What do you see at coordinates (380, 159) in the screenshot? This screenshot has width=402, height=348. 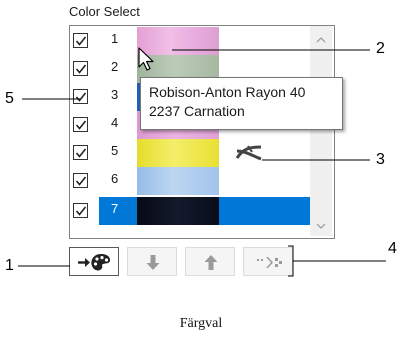 I see `callout-3: 3` at bounding box center [380, 159].